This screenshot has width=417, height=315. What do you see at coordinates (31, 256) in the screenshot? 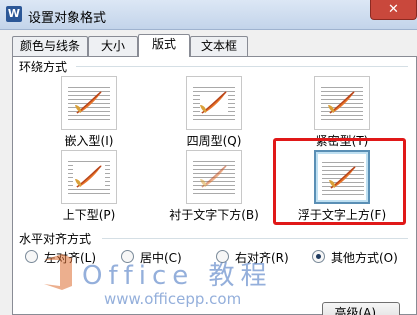
I see `align-left-radio` at bounding box center [31, 256].